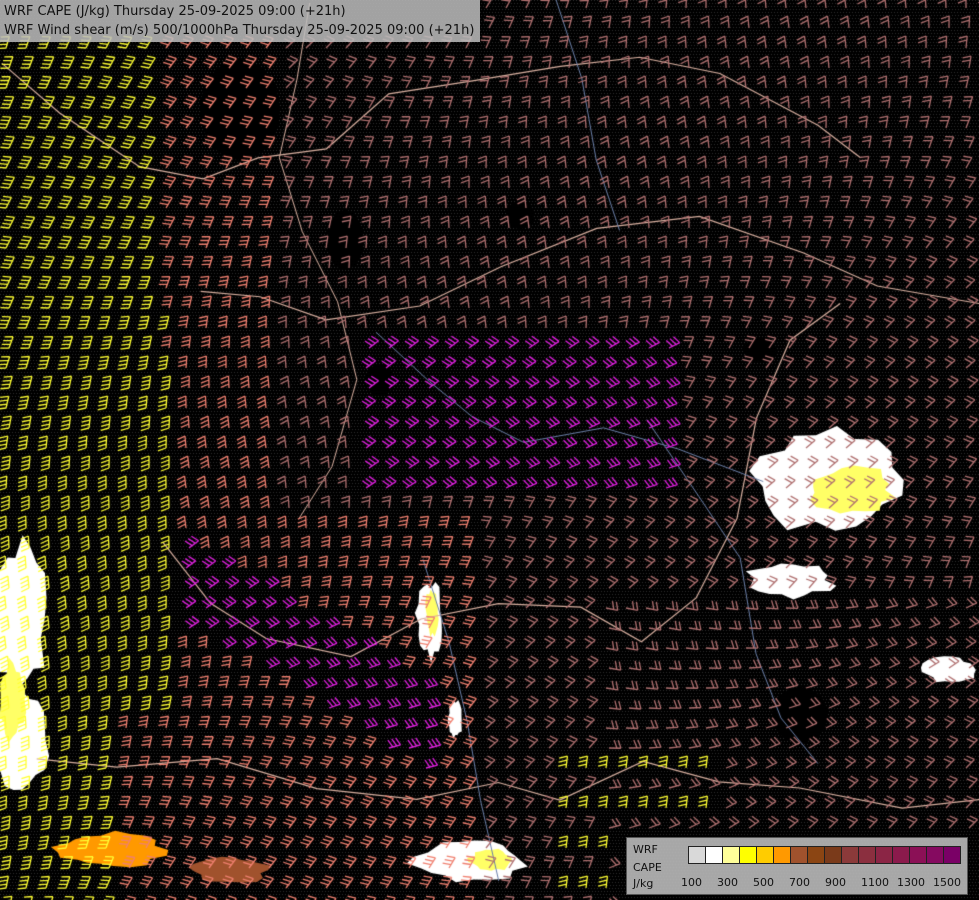  What do you see at coordinates (911, 882) in the screenshot?
I see `legend-tick: 1300` at bounding box center [911, 882].